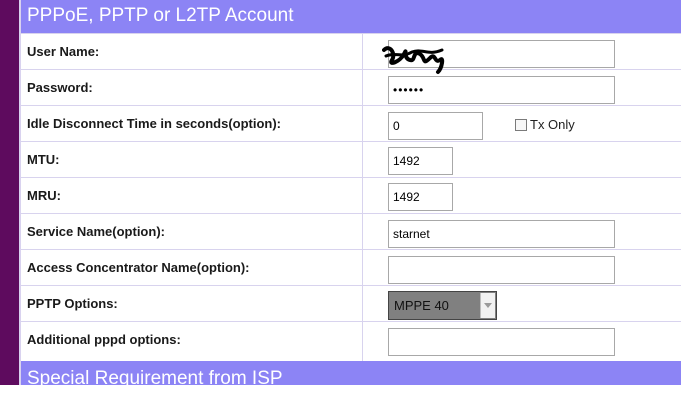  I want to click on tx-only-checkbox, so click(521, 125).